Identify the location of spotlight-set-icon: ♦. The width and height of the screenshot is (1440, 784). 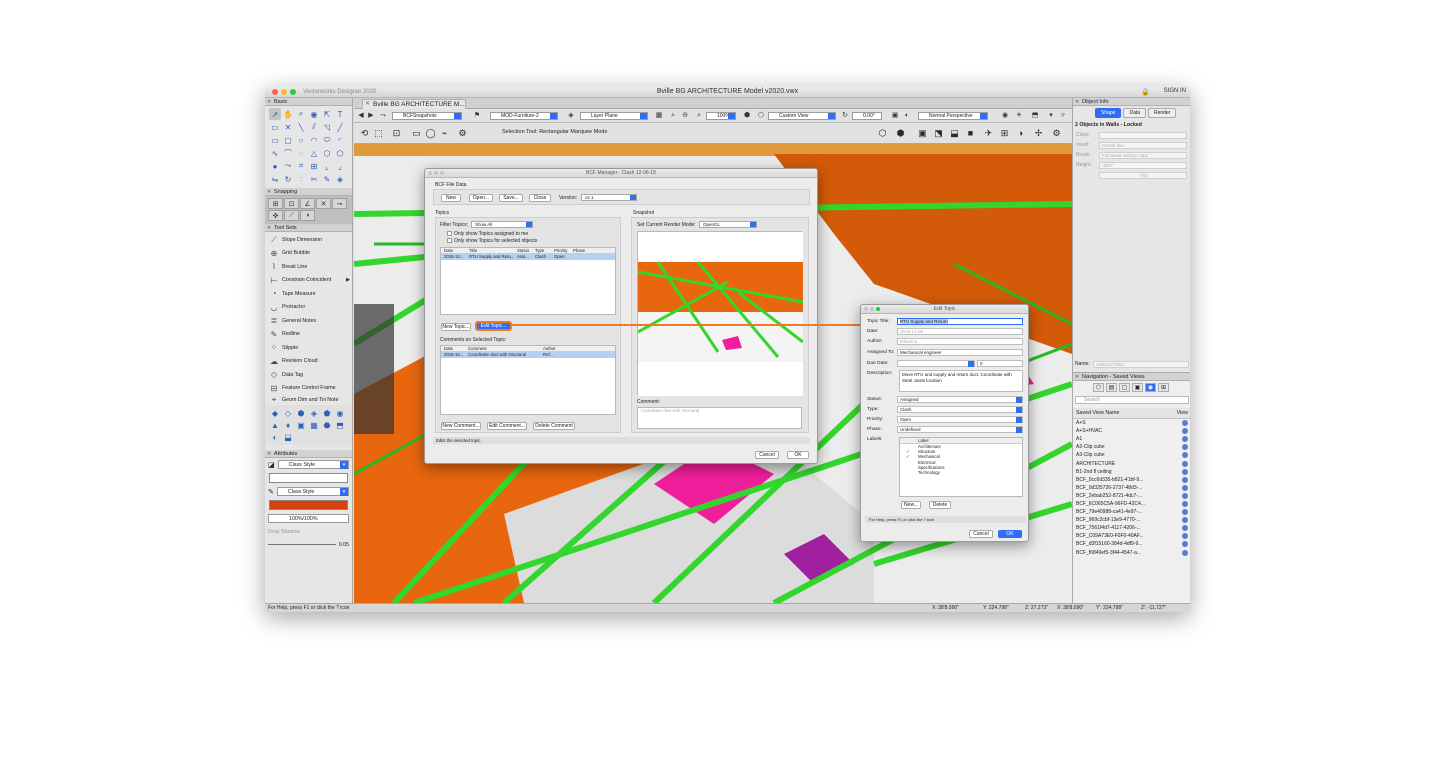
(288, 425).